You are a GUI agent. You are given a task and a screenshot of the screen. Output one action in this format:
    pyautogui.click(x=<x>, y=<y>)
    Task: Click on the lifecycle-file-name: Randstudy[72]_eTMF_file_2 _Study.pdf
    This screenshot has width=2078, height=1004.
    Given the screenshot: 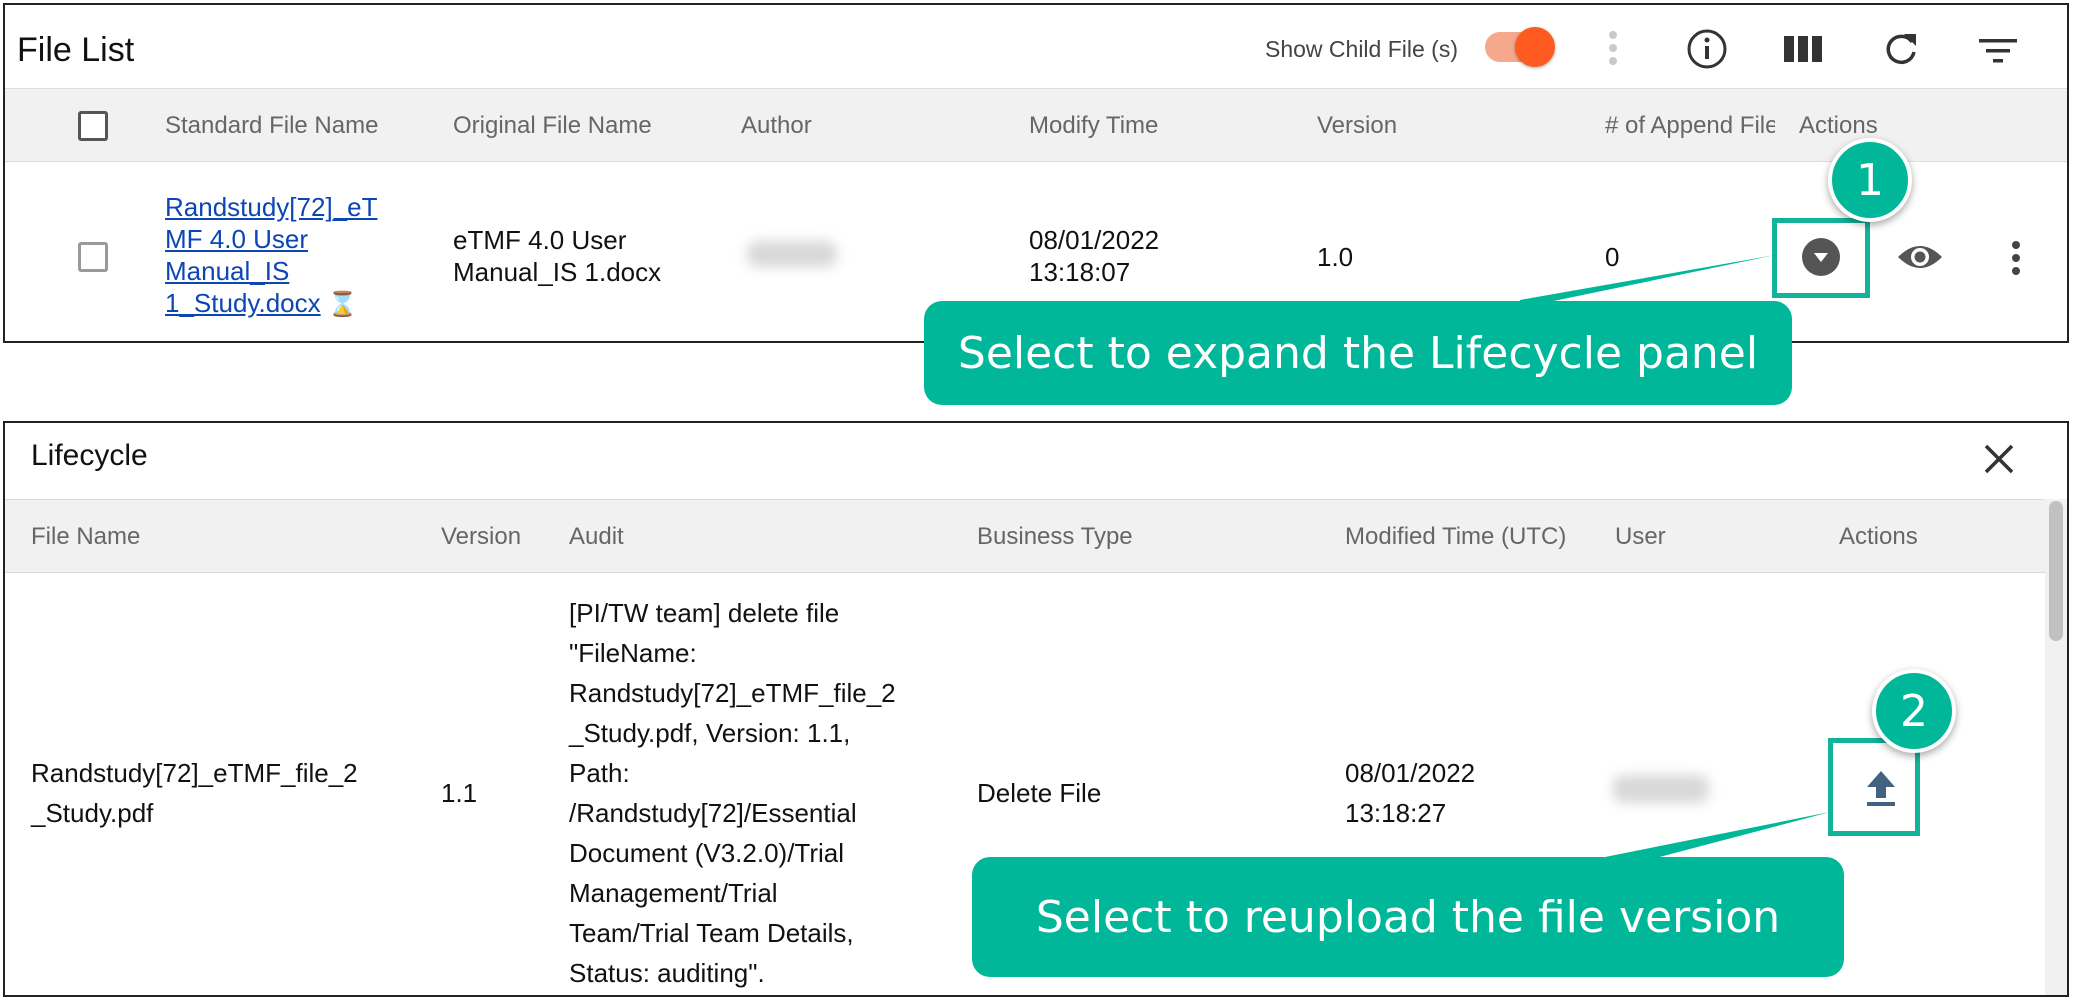 What is the action you would take?
    pyautogui.click(x=194, y=793)
    